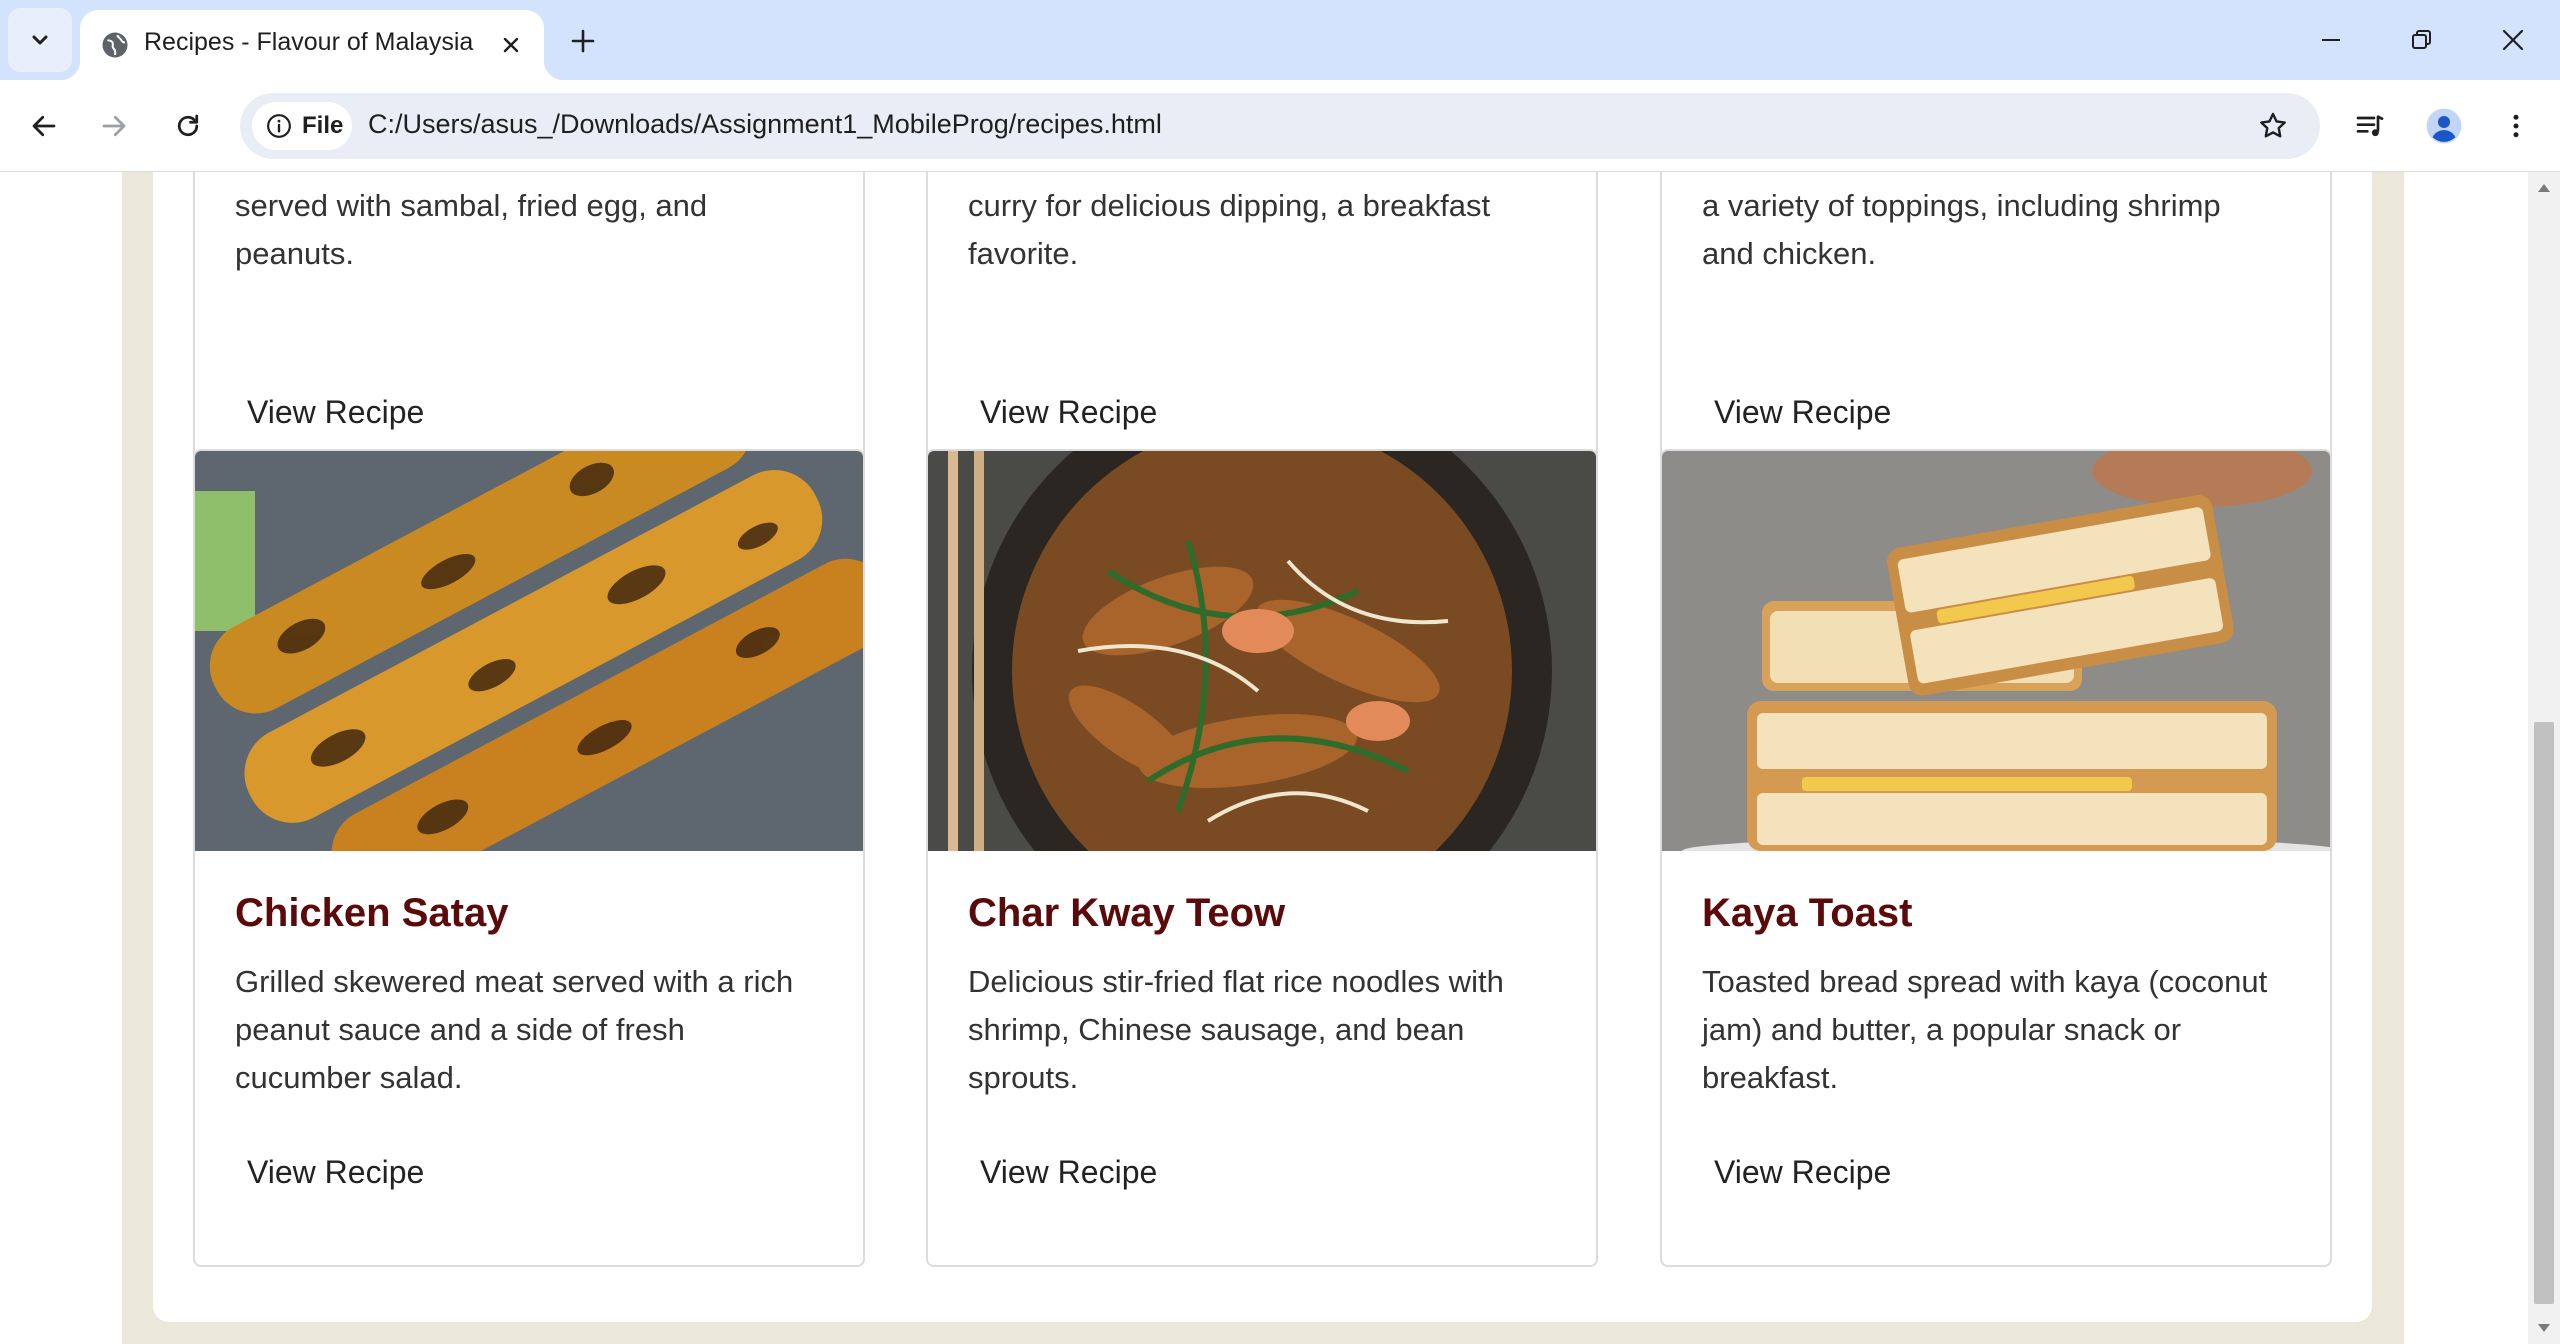 The width and height of the screenshot is (2560, 1344). What do you see at coordinates (1262, 651) in the screenshot?
I see `char-kway-teow-photo` at bounding box center [1262, 651].